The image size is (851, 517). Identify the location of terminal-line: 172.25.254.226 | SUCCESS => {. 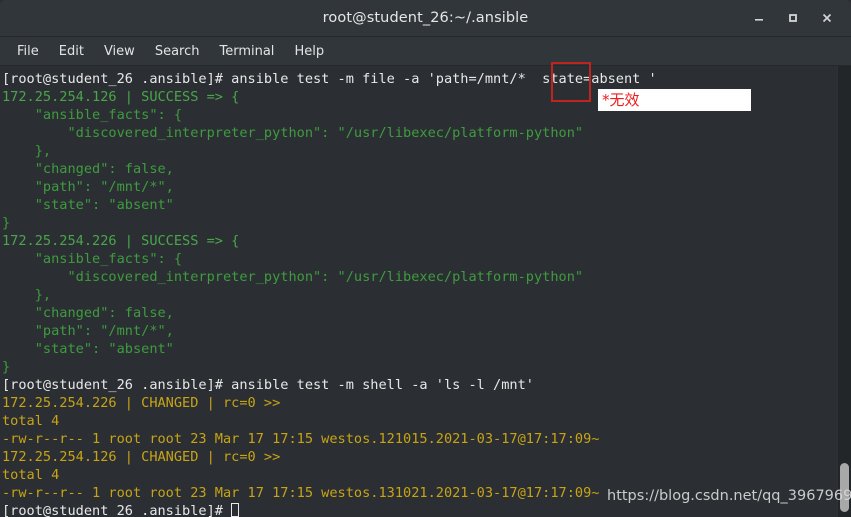
(121, 241).